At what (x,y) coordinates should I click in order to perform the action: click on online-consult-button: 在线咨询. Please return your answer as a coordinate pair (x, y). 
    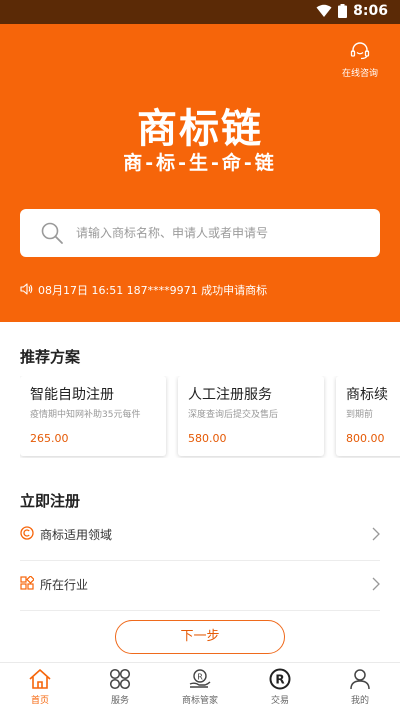
    Looking at the image, I should click on (360, 60).